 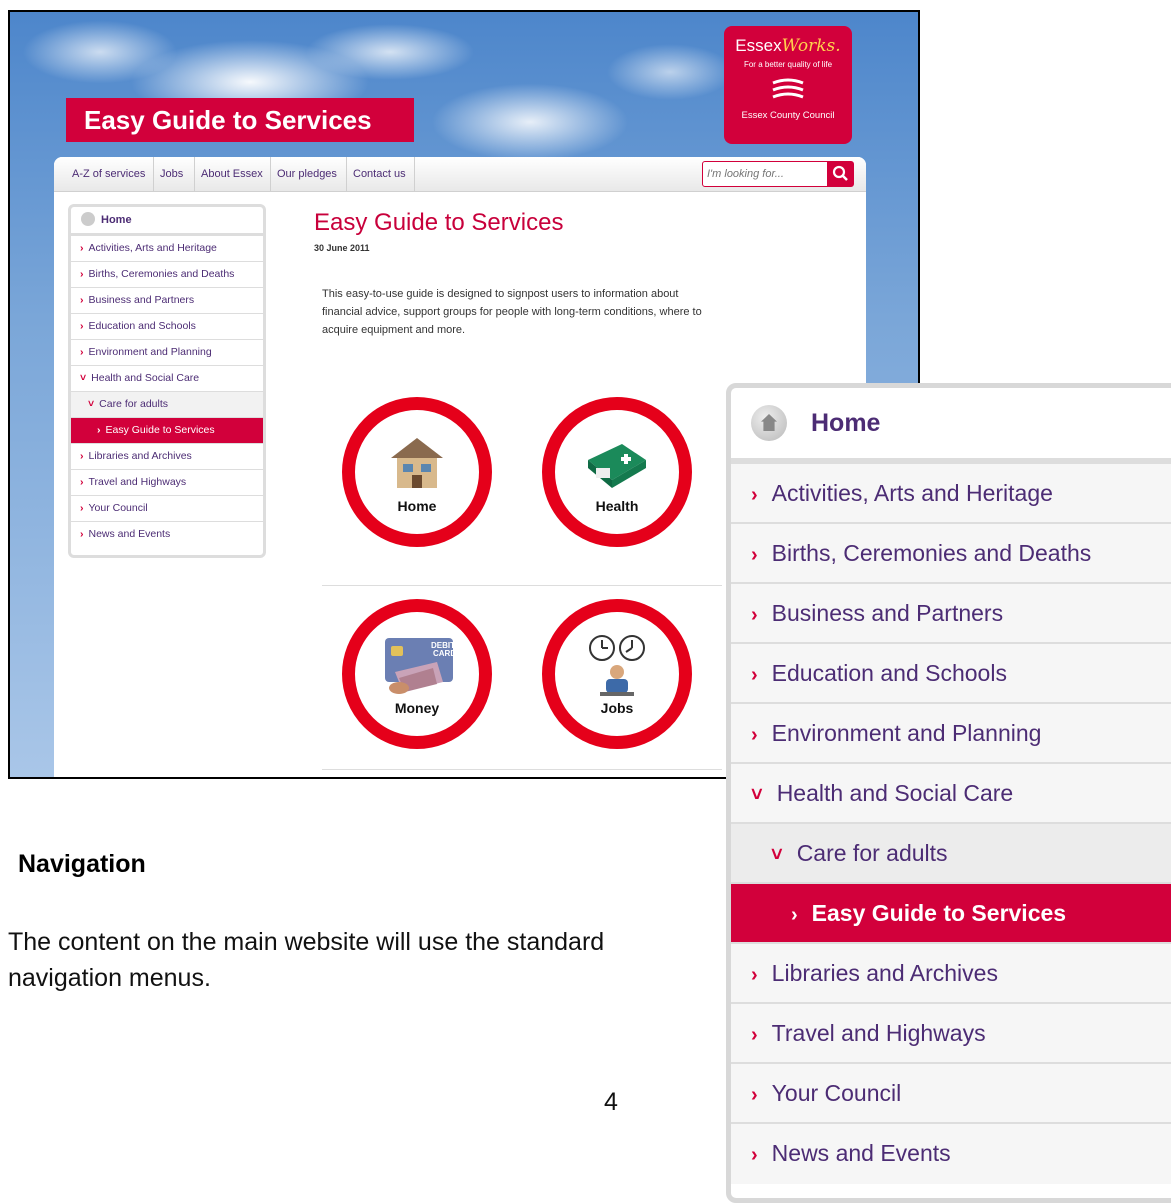 I want to click on zoom-nav-subitem: ˅ Care for adults, so click(x=951, y=854).